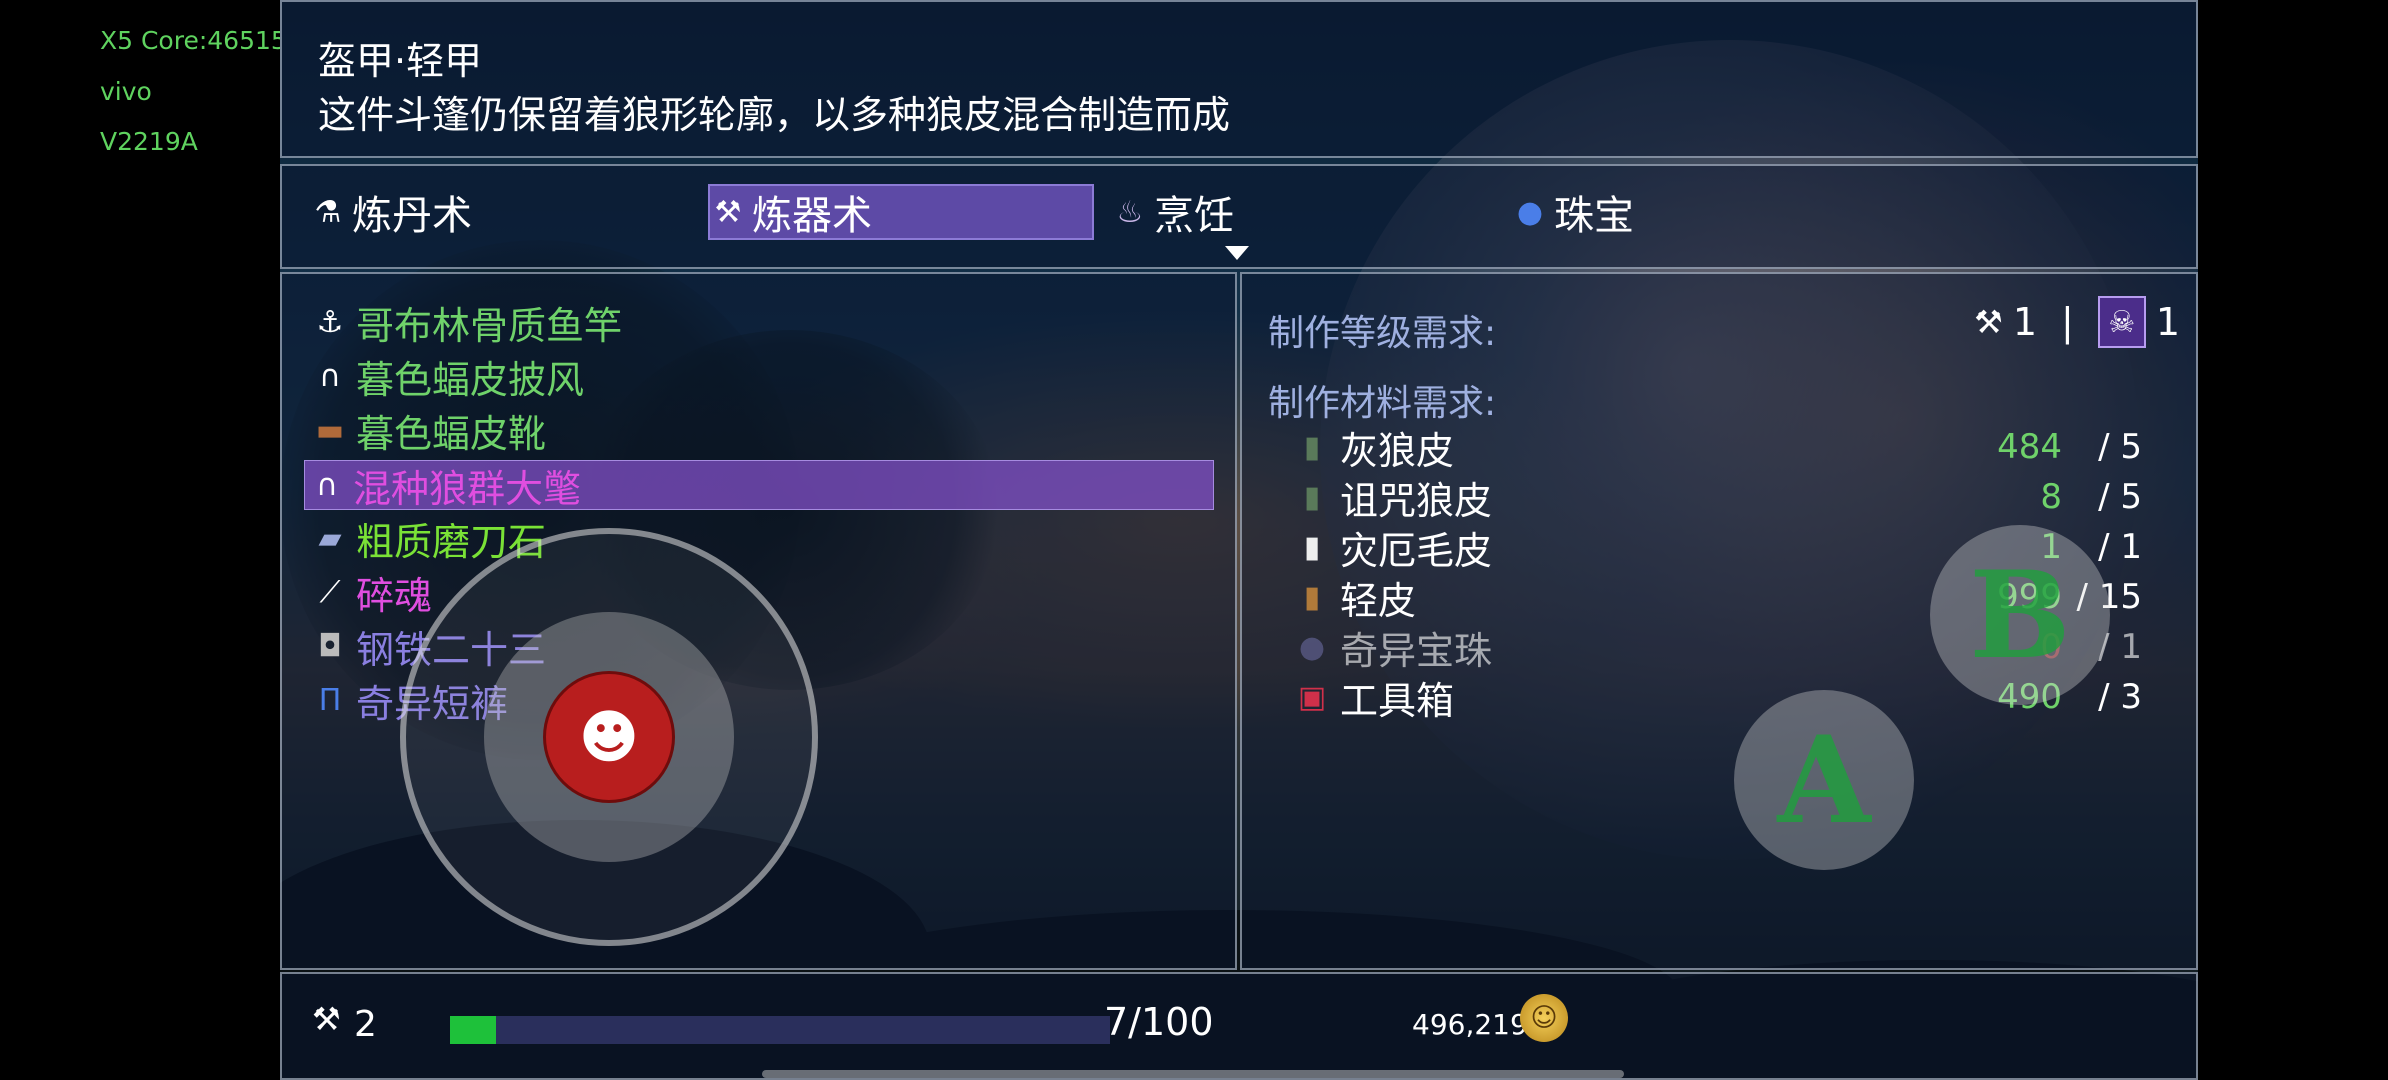  I want to click on material-name: 奇异宝珠, so click(1416, 650).